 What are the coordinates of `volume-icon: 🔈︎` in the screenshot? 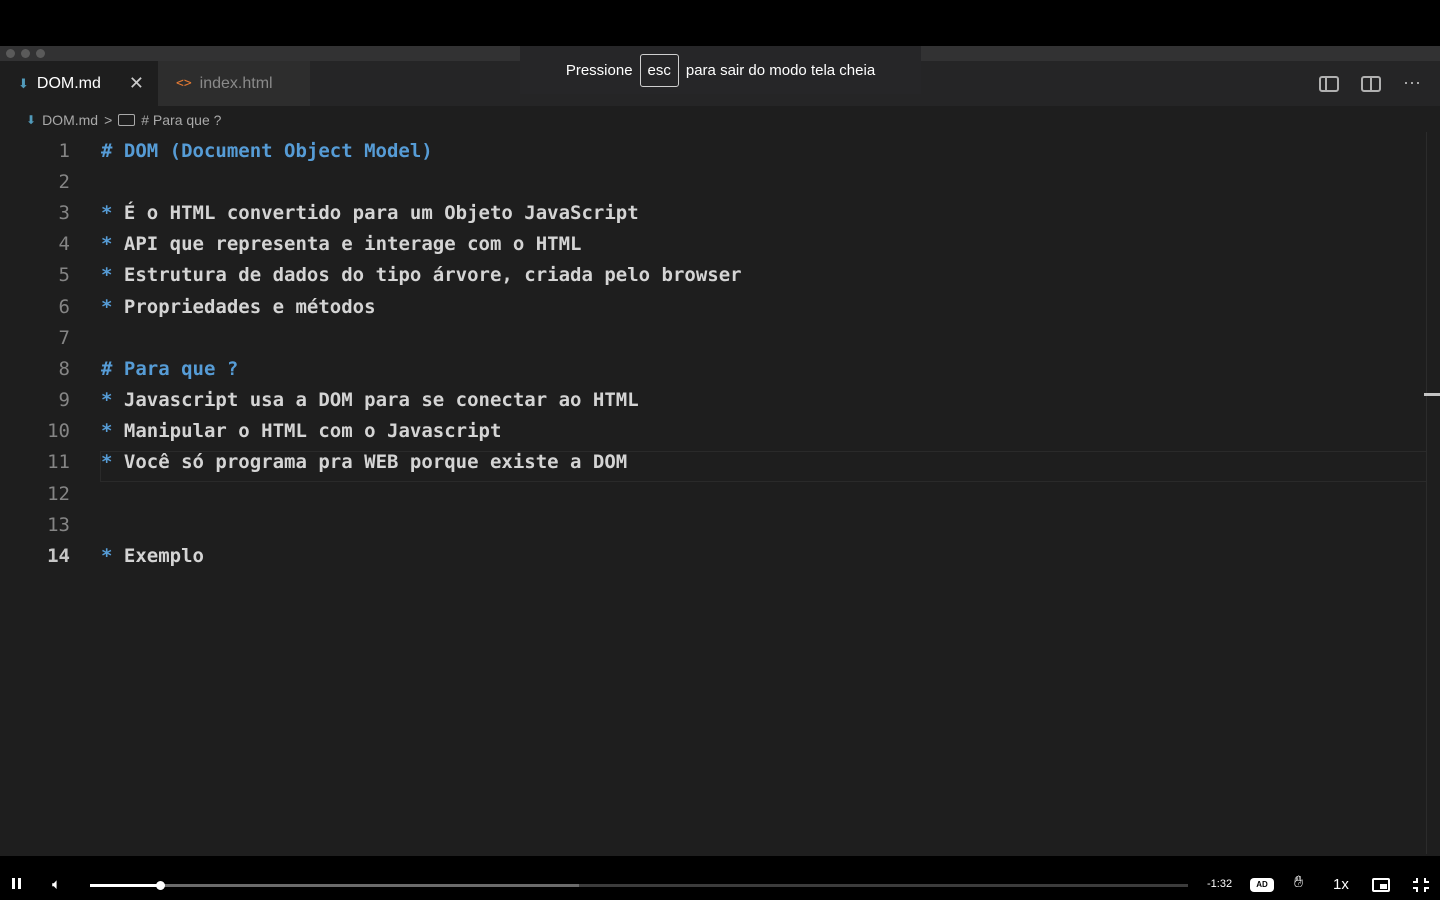 It's located at (56, 884).